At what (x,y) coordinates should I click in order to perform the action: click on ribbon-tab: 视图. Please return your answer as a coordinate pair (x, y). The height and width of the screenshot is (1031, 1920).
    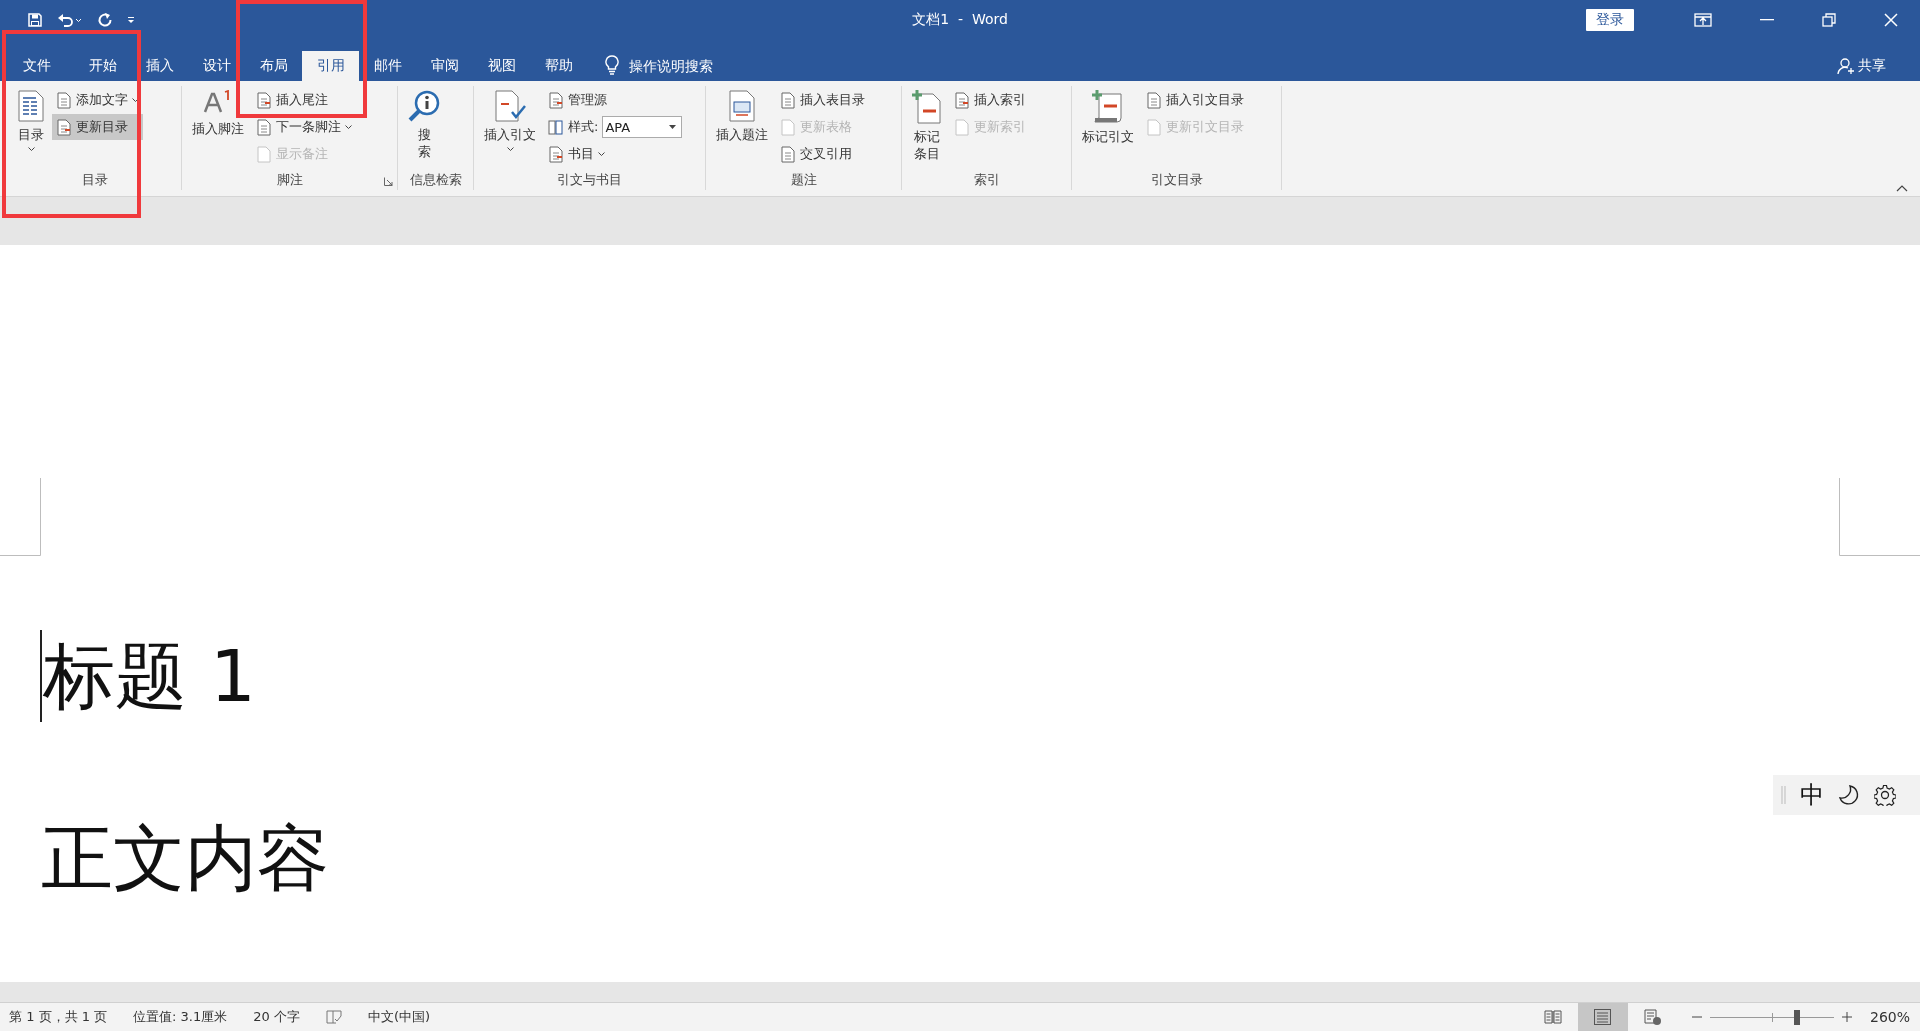
    Looking at the image, I should click on (501, 66).